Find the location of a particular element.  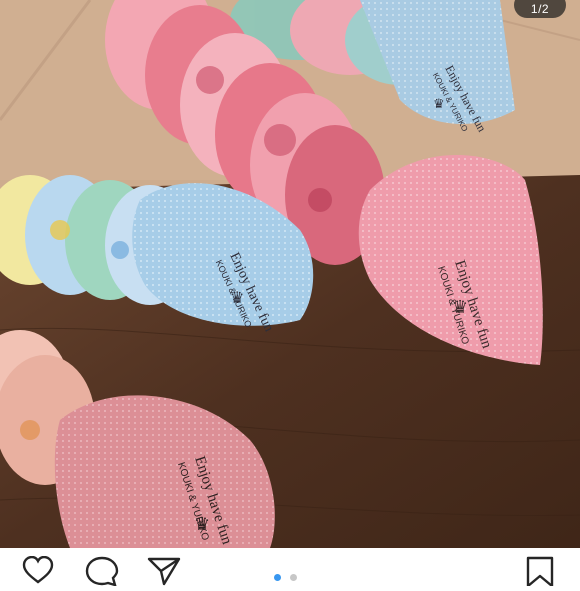

share-button is located at coordinates (164, 571).